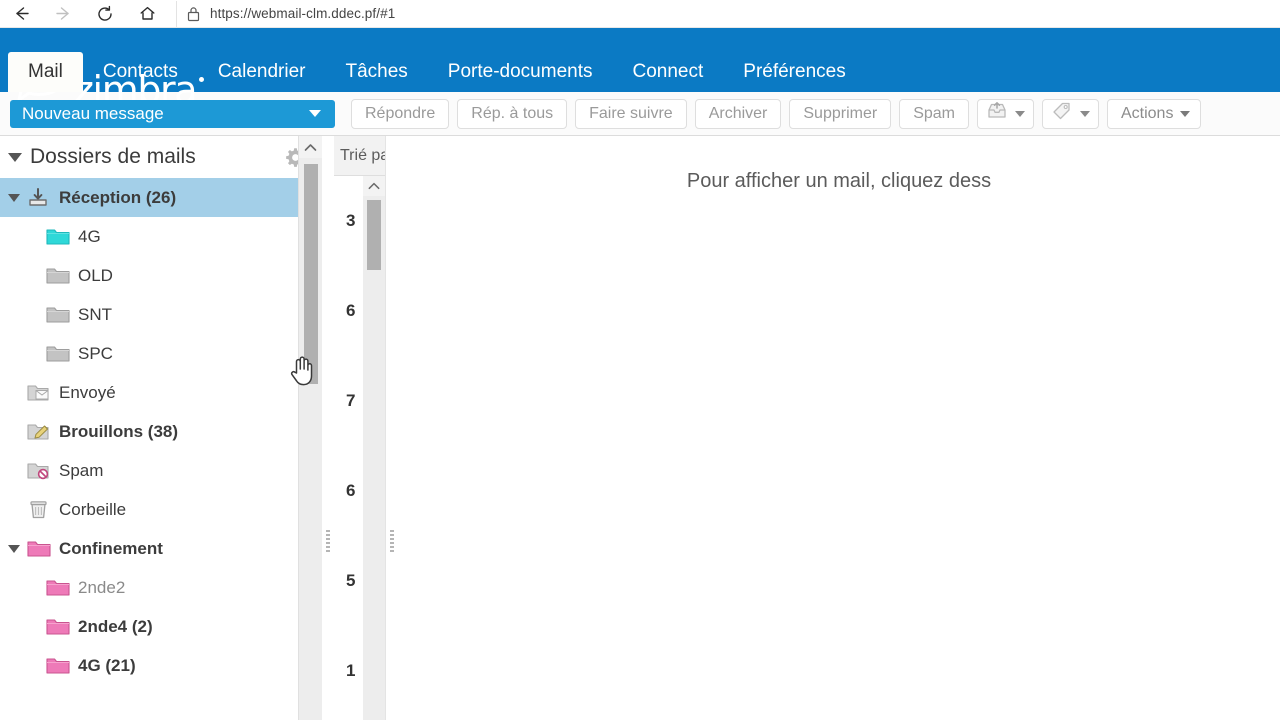 This screenshot has height=720, width=1280. I want to click on address-bar: https://webmail-clm.ddec.pf/#1, so click(728, 13).